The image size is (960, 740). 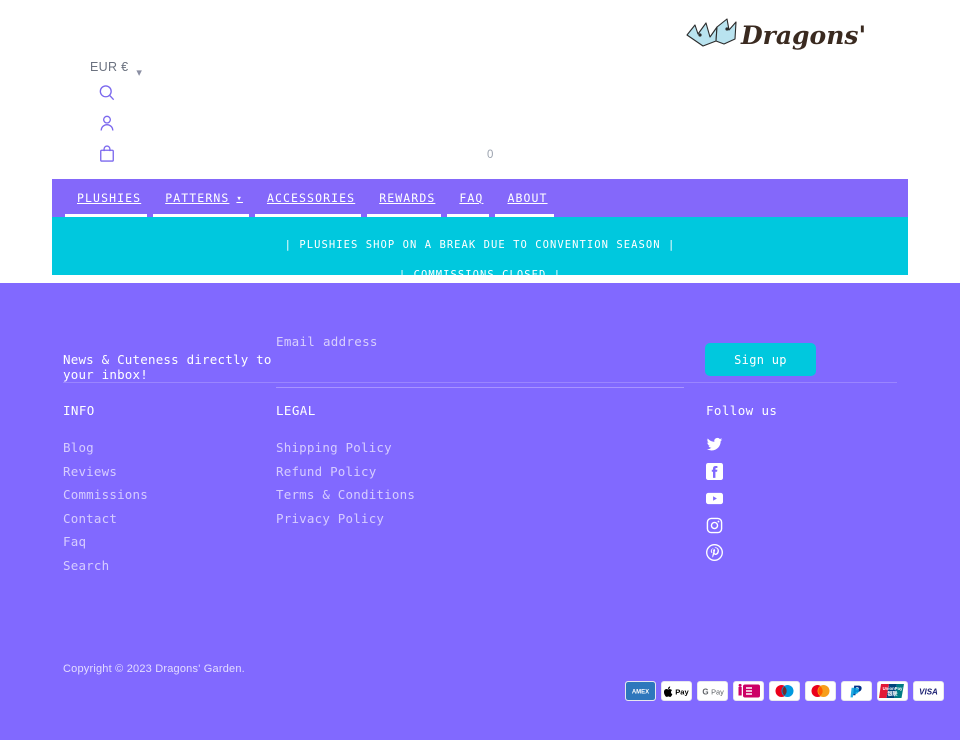 I want to click on column-title-legal: LEGAL, so click(x=296, y=410).